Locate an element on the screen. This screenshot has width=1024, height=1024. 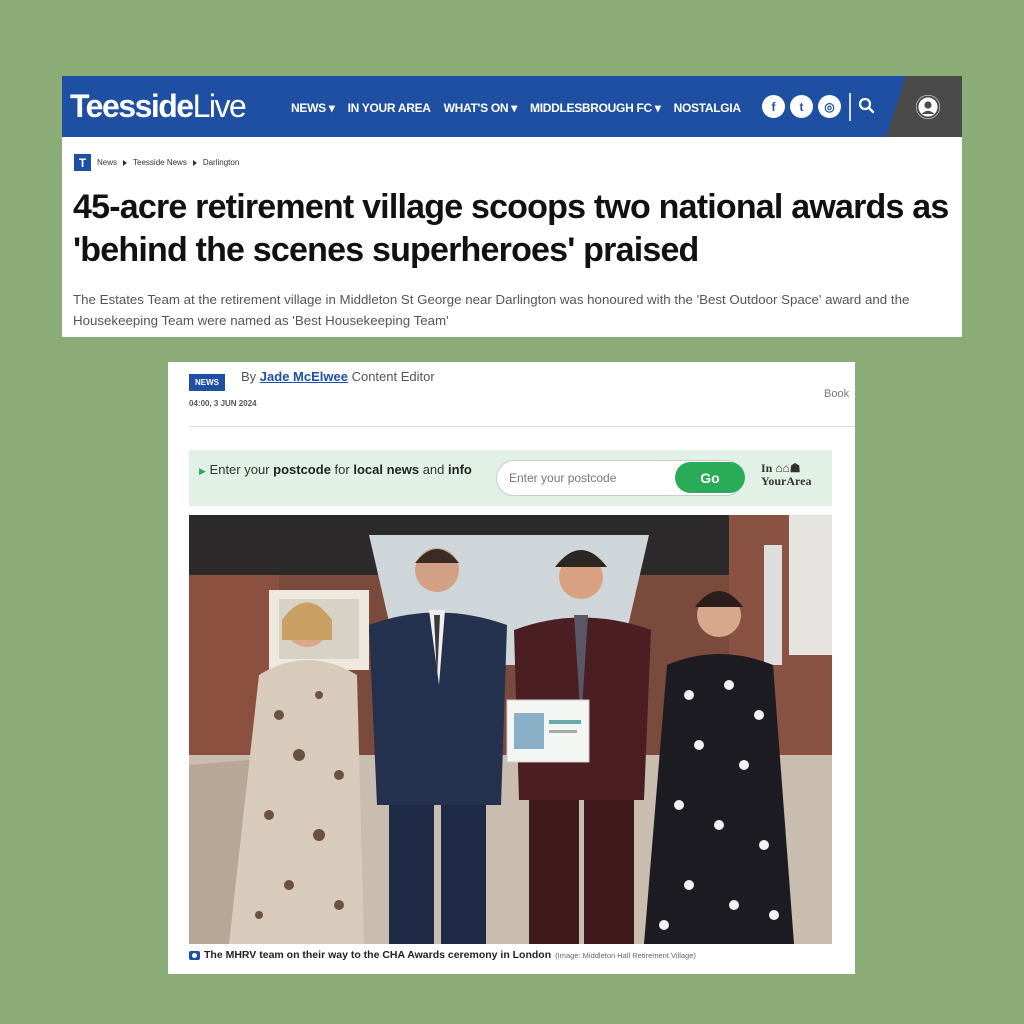
author-role: Content Editor is located at coordinates (393, 376).